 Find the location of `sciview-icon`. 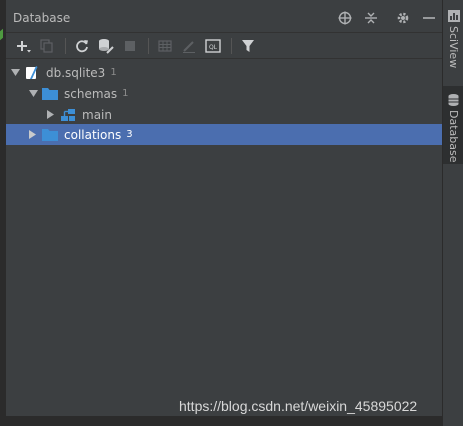

sciview-icon is located at coordinates (453, 16).